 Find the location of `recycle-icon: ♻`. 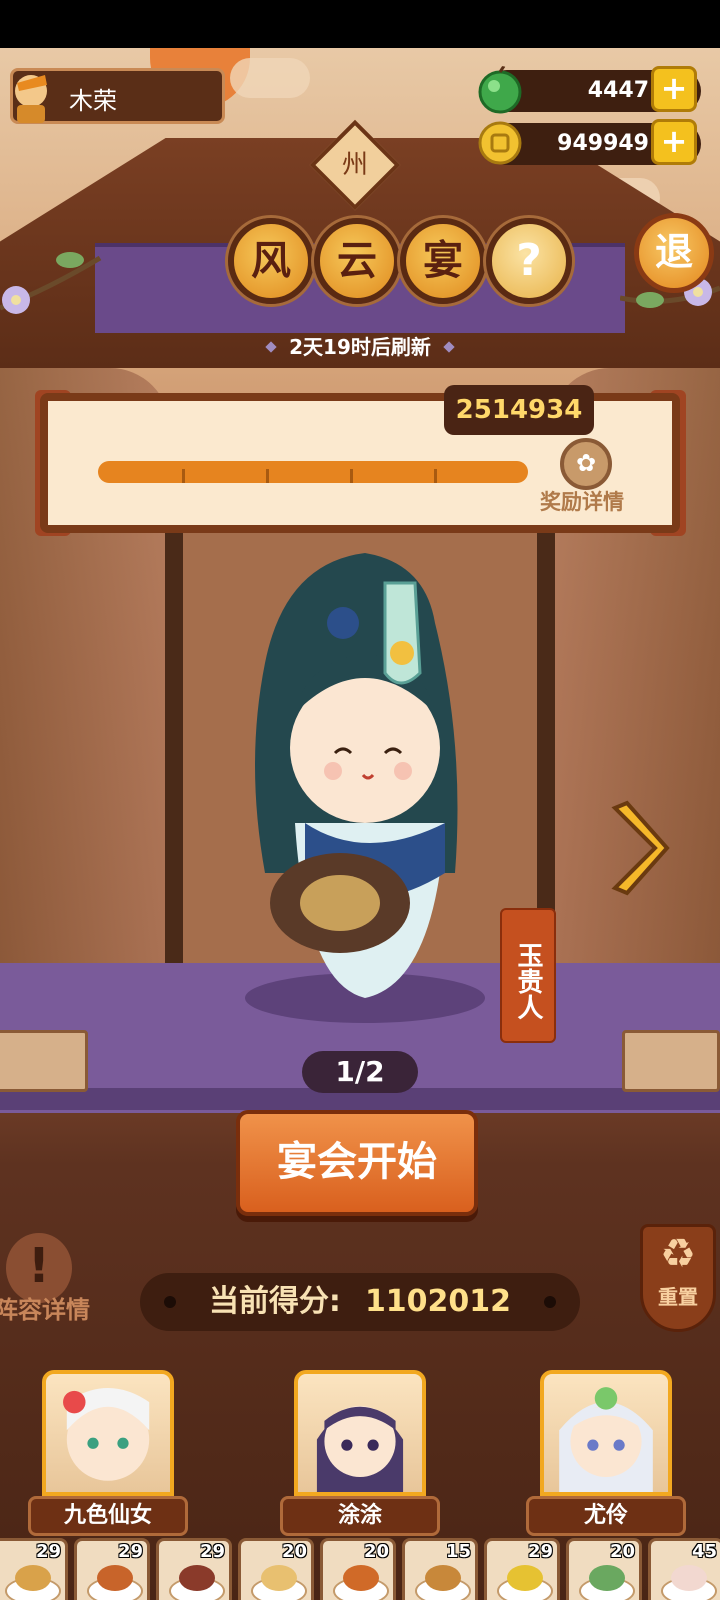

recycle-icon: ♻ is located at coordinates (678, 1254).